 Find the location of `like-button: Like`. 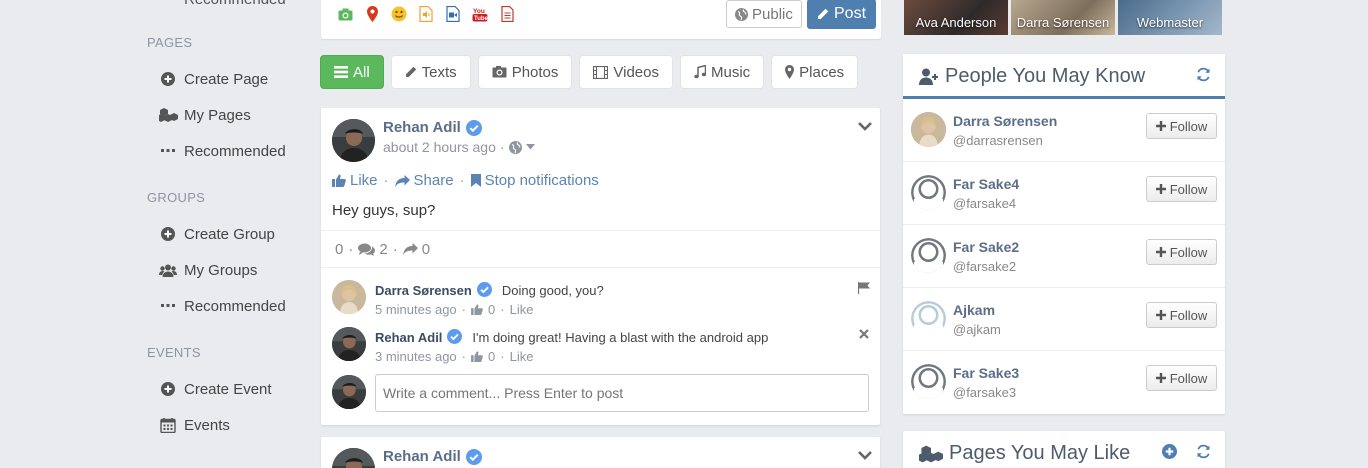

like-button: Like is located at coordinates (355, 180).